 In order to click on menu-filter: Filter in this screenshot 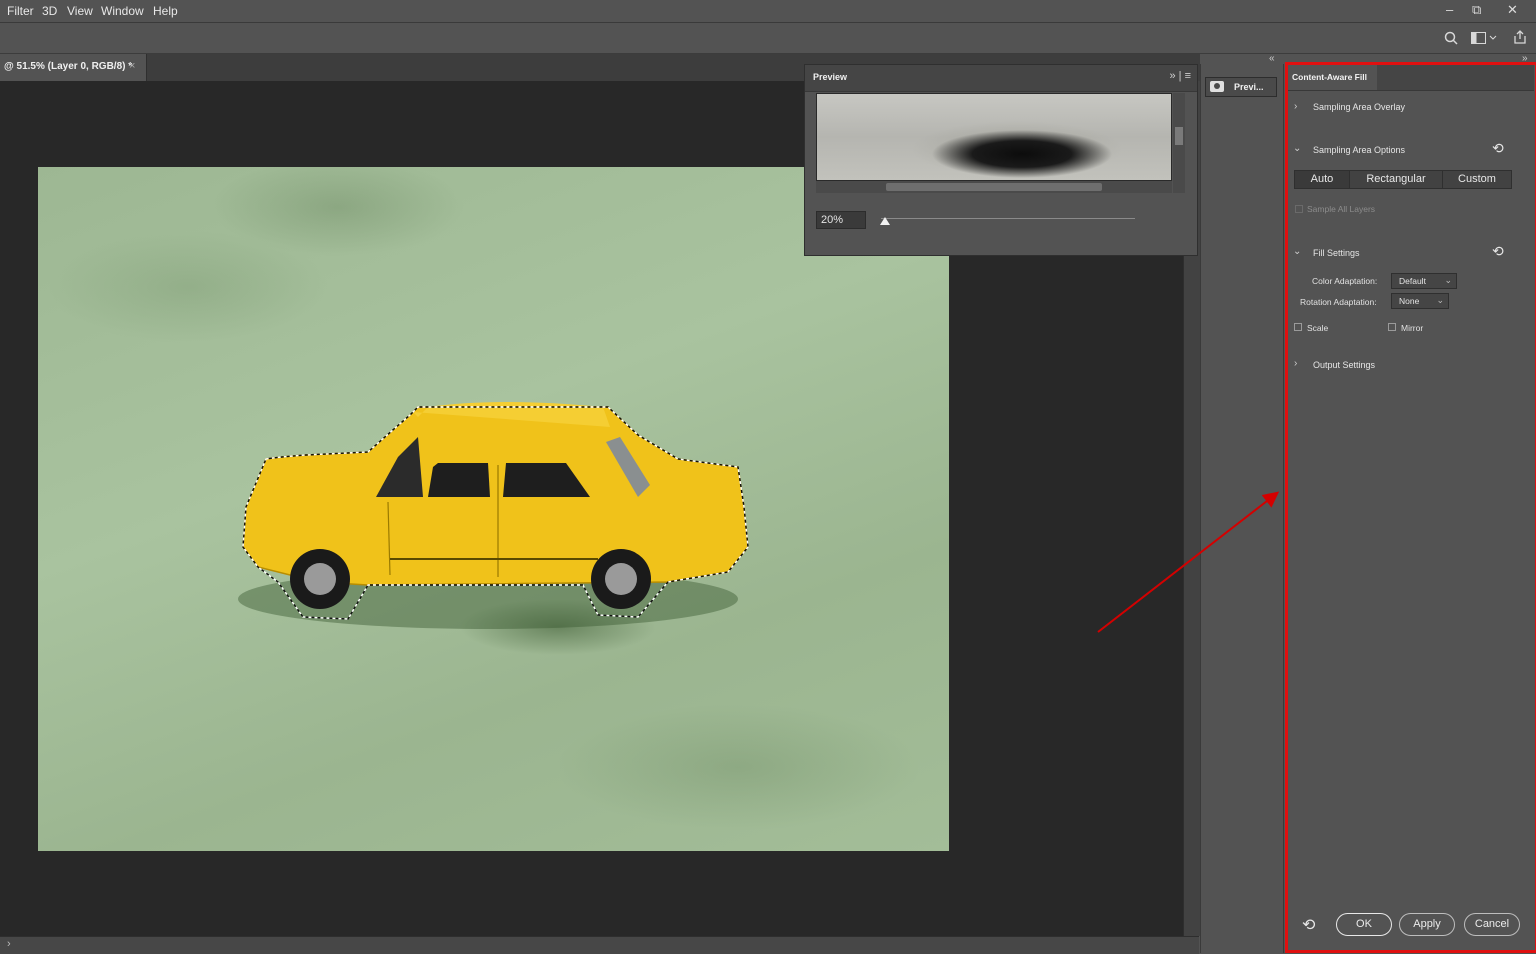, I will do `click(20, 11)`.